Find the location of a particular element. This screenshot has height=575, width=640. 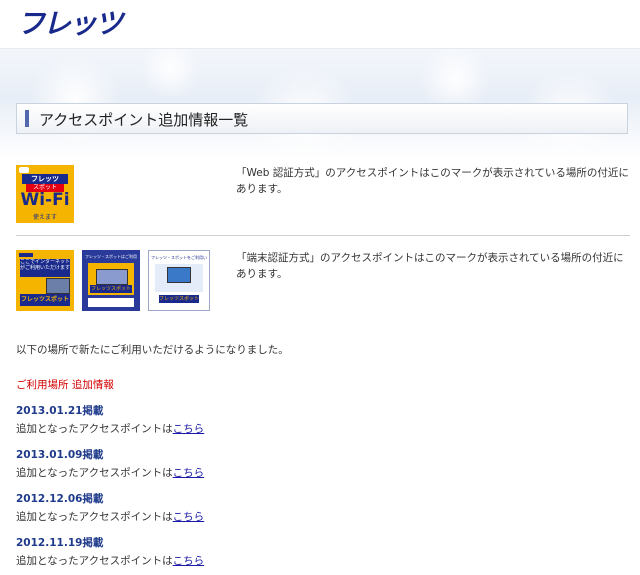

page-title: アクセスポイント追加情報一覧 is located at coordinates (144, 120).